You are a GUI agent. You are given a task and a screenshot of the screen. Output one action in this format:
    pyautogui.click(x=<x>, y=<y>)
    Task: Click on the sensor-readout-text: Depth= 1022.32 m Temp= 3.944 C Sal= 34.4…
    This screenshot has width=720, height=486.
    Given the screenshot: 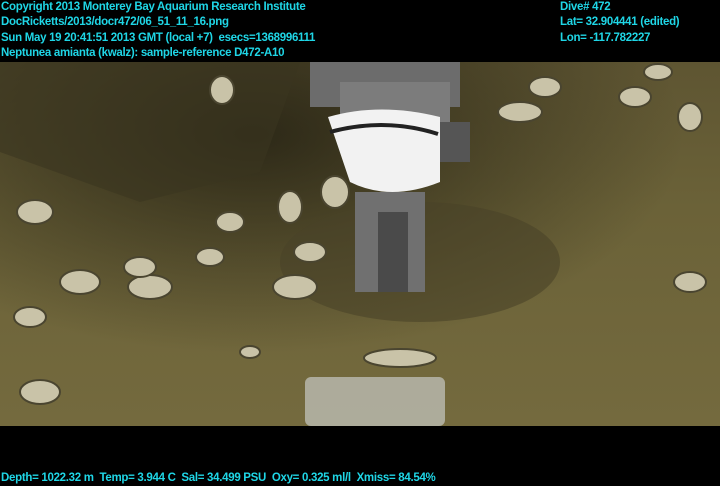 What is the action you would take?
    pyautogui.click(x=218, y=478)
    